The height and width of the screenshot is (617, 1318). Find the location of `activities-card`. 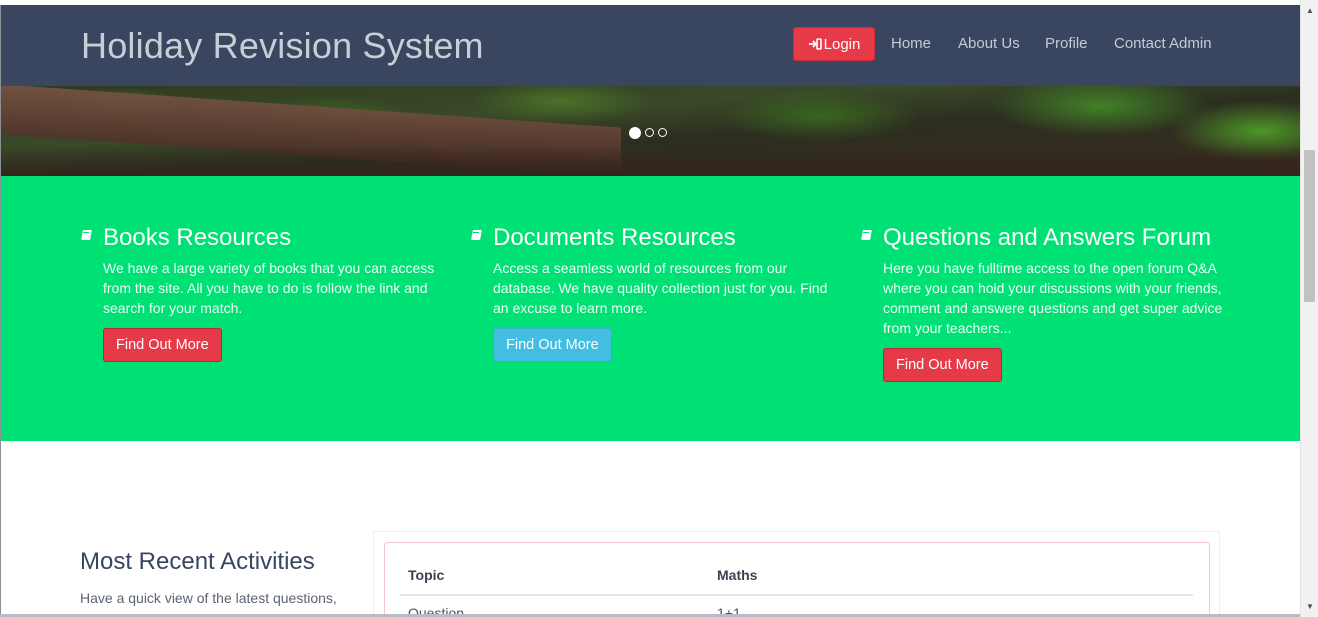

activities-card is located at coordinates (797, 579).